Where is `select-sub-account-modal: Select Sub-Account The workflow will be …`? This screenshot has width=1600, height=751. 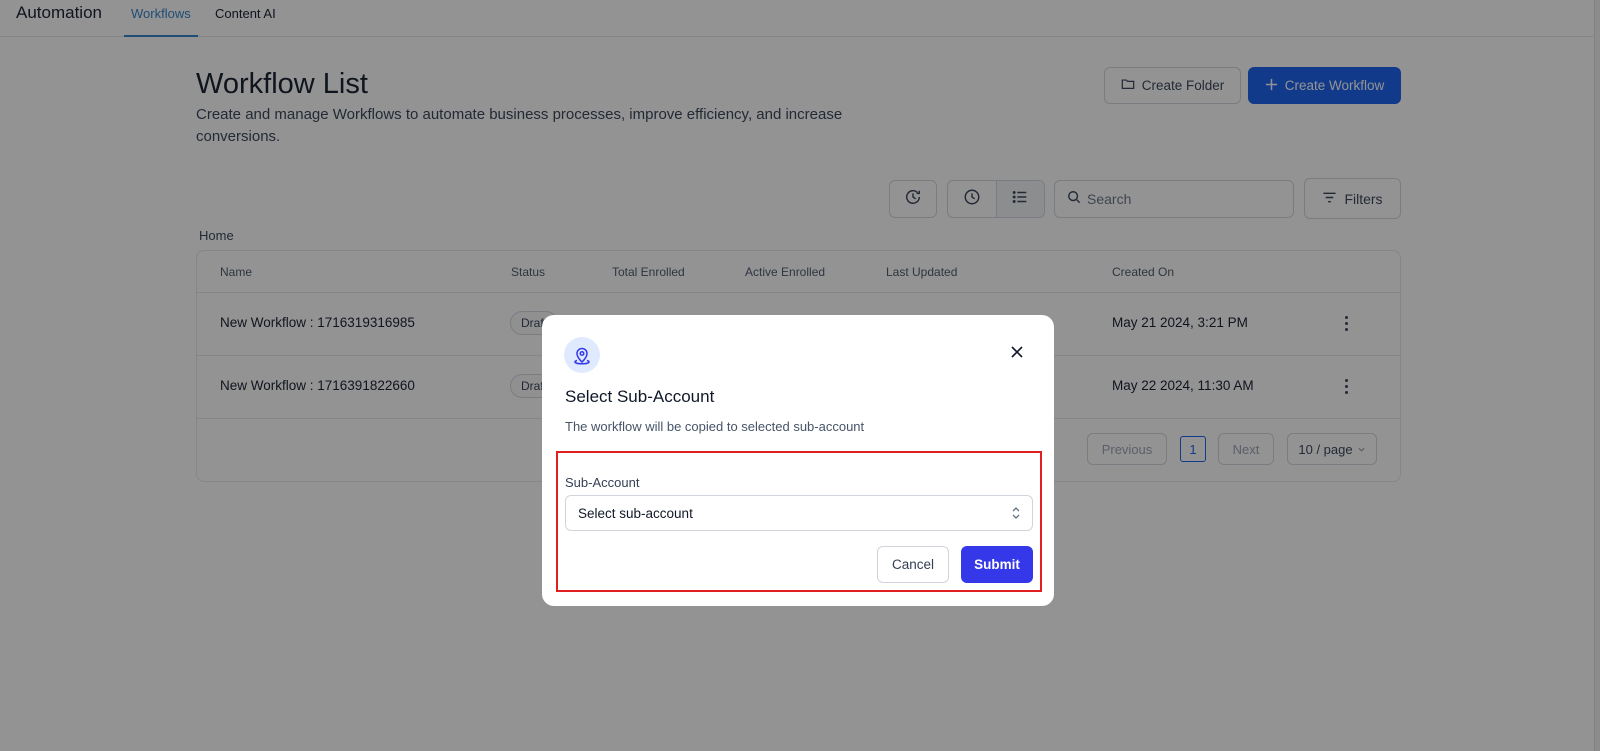
select-sub-account-modal: Select Sub-Account The workflow will be … is located at coordinates (798, 460).